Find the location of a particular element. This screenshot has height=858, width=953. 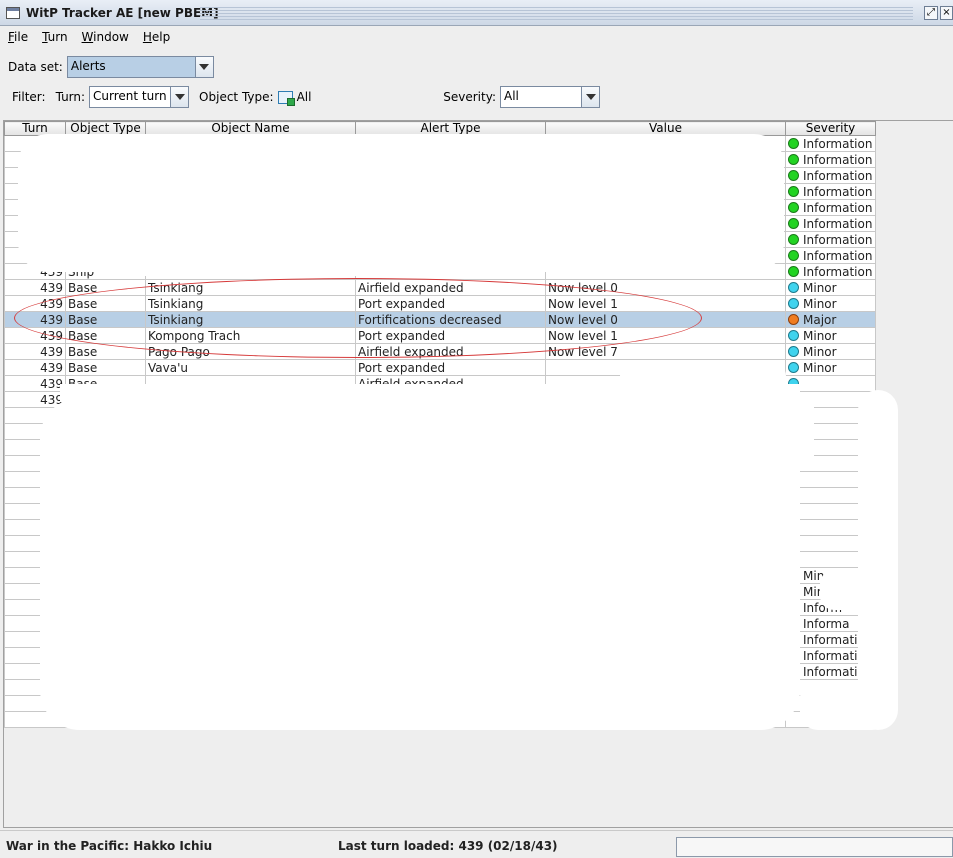

restore-icon: ⤢ is located at coordinates (931, 13).